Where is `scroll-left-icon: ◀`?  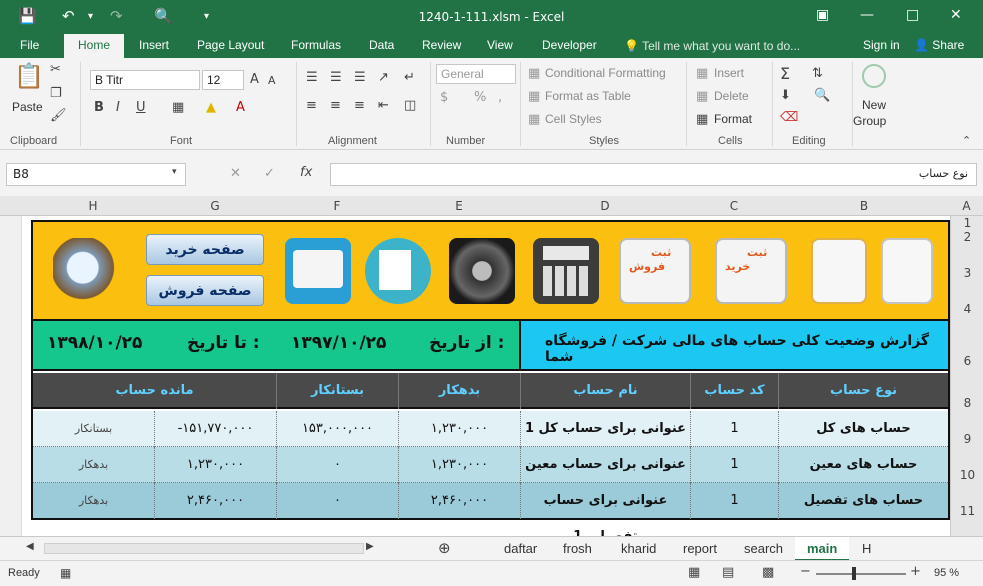 scroll-left-icon: ◀ is located at coordinates (30, 546).